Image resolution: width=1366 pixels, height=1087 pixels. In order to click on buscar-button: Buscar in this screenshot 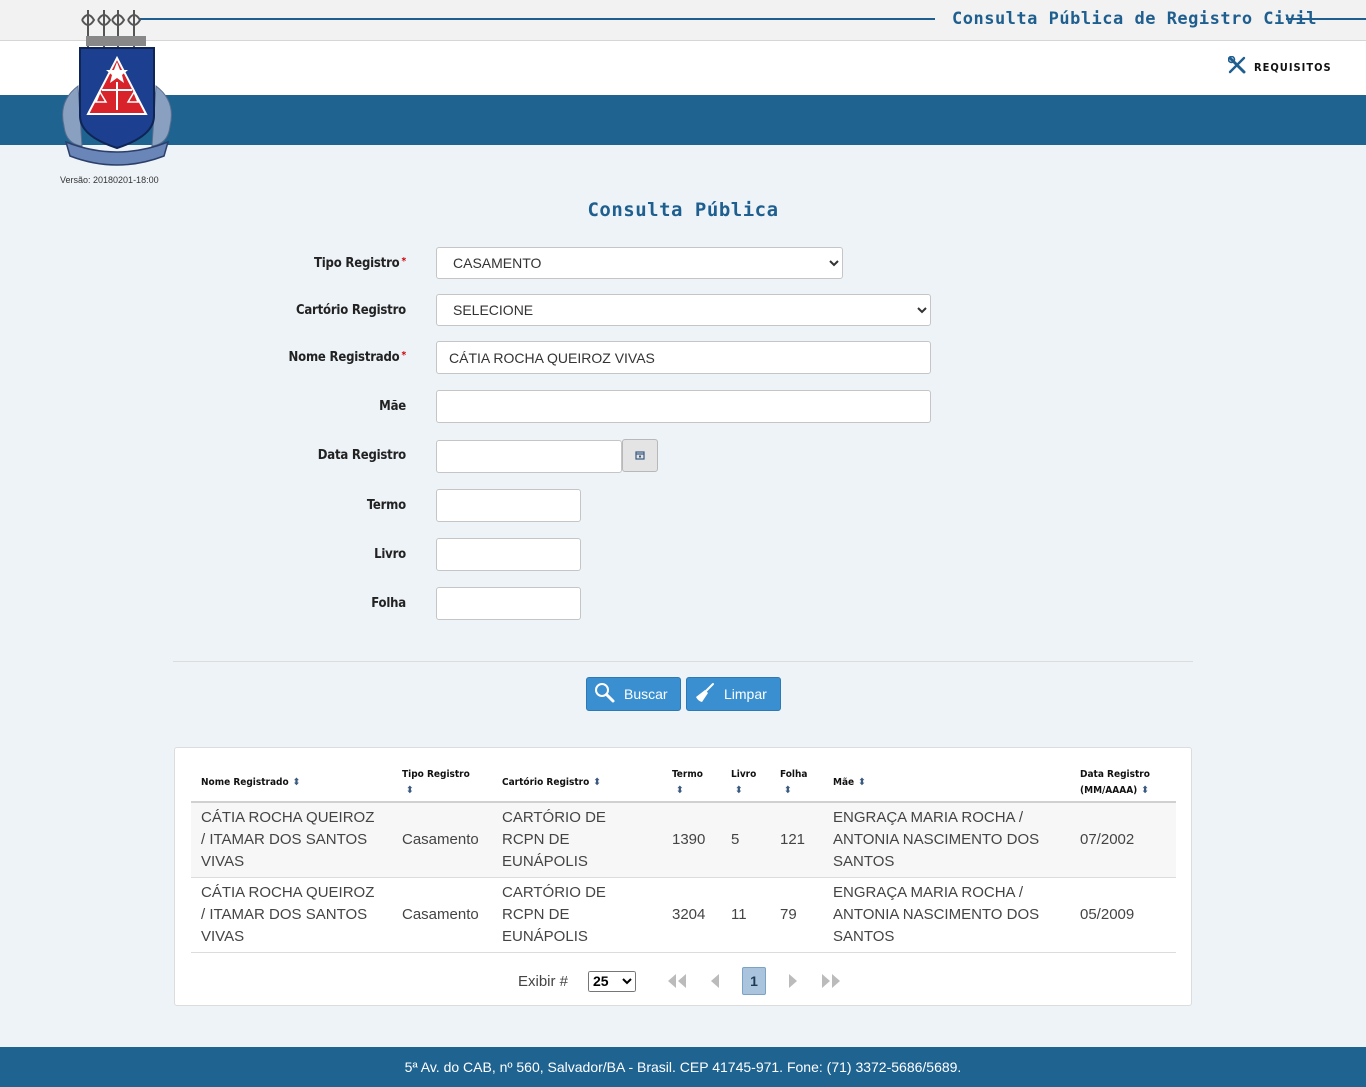, I will do `click(633, 694)`.